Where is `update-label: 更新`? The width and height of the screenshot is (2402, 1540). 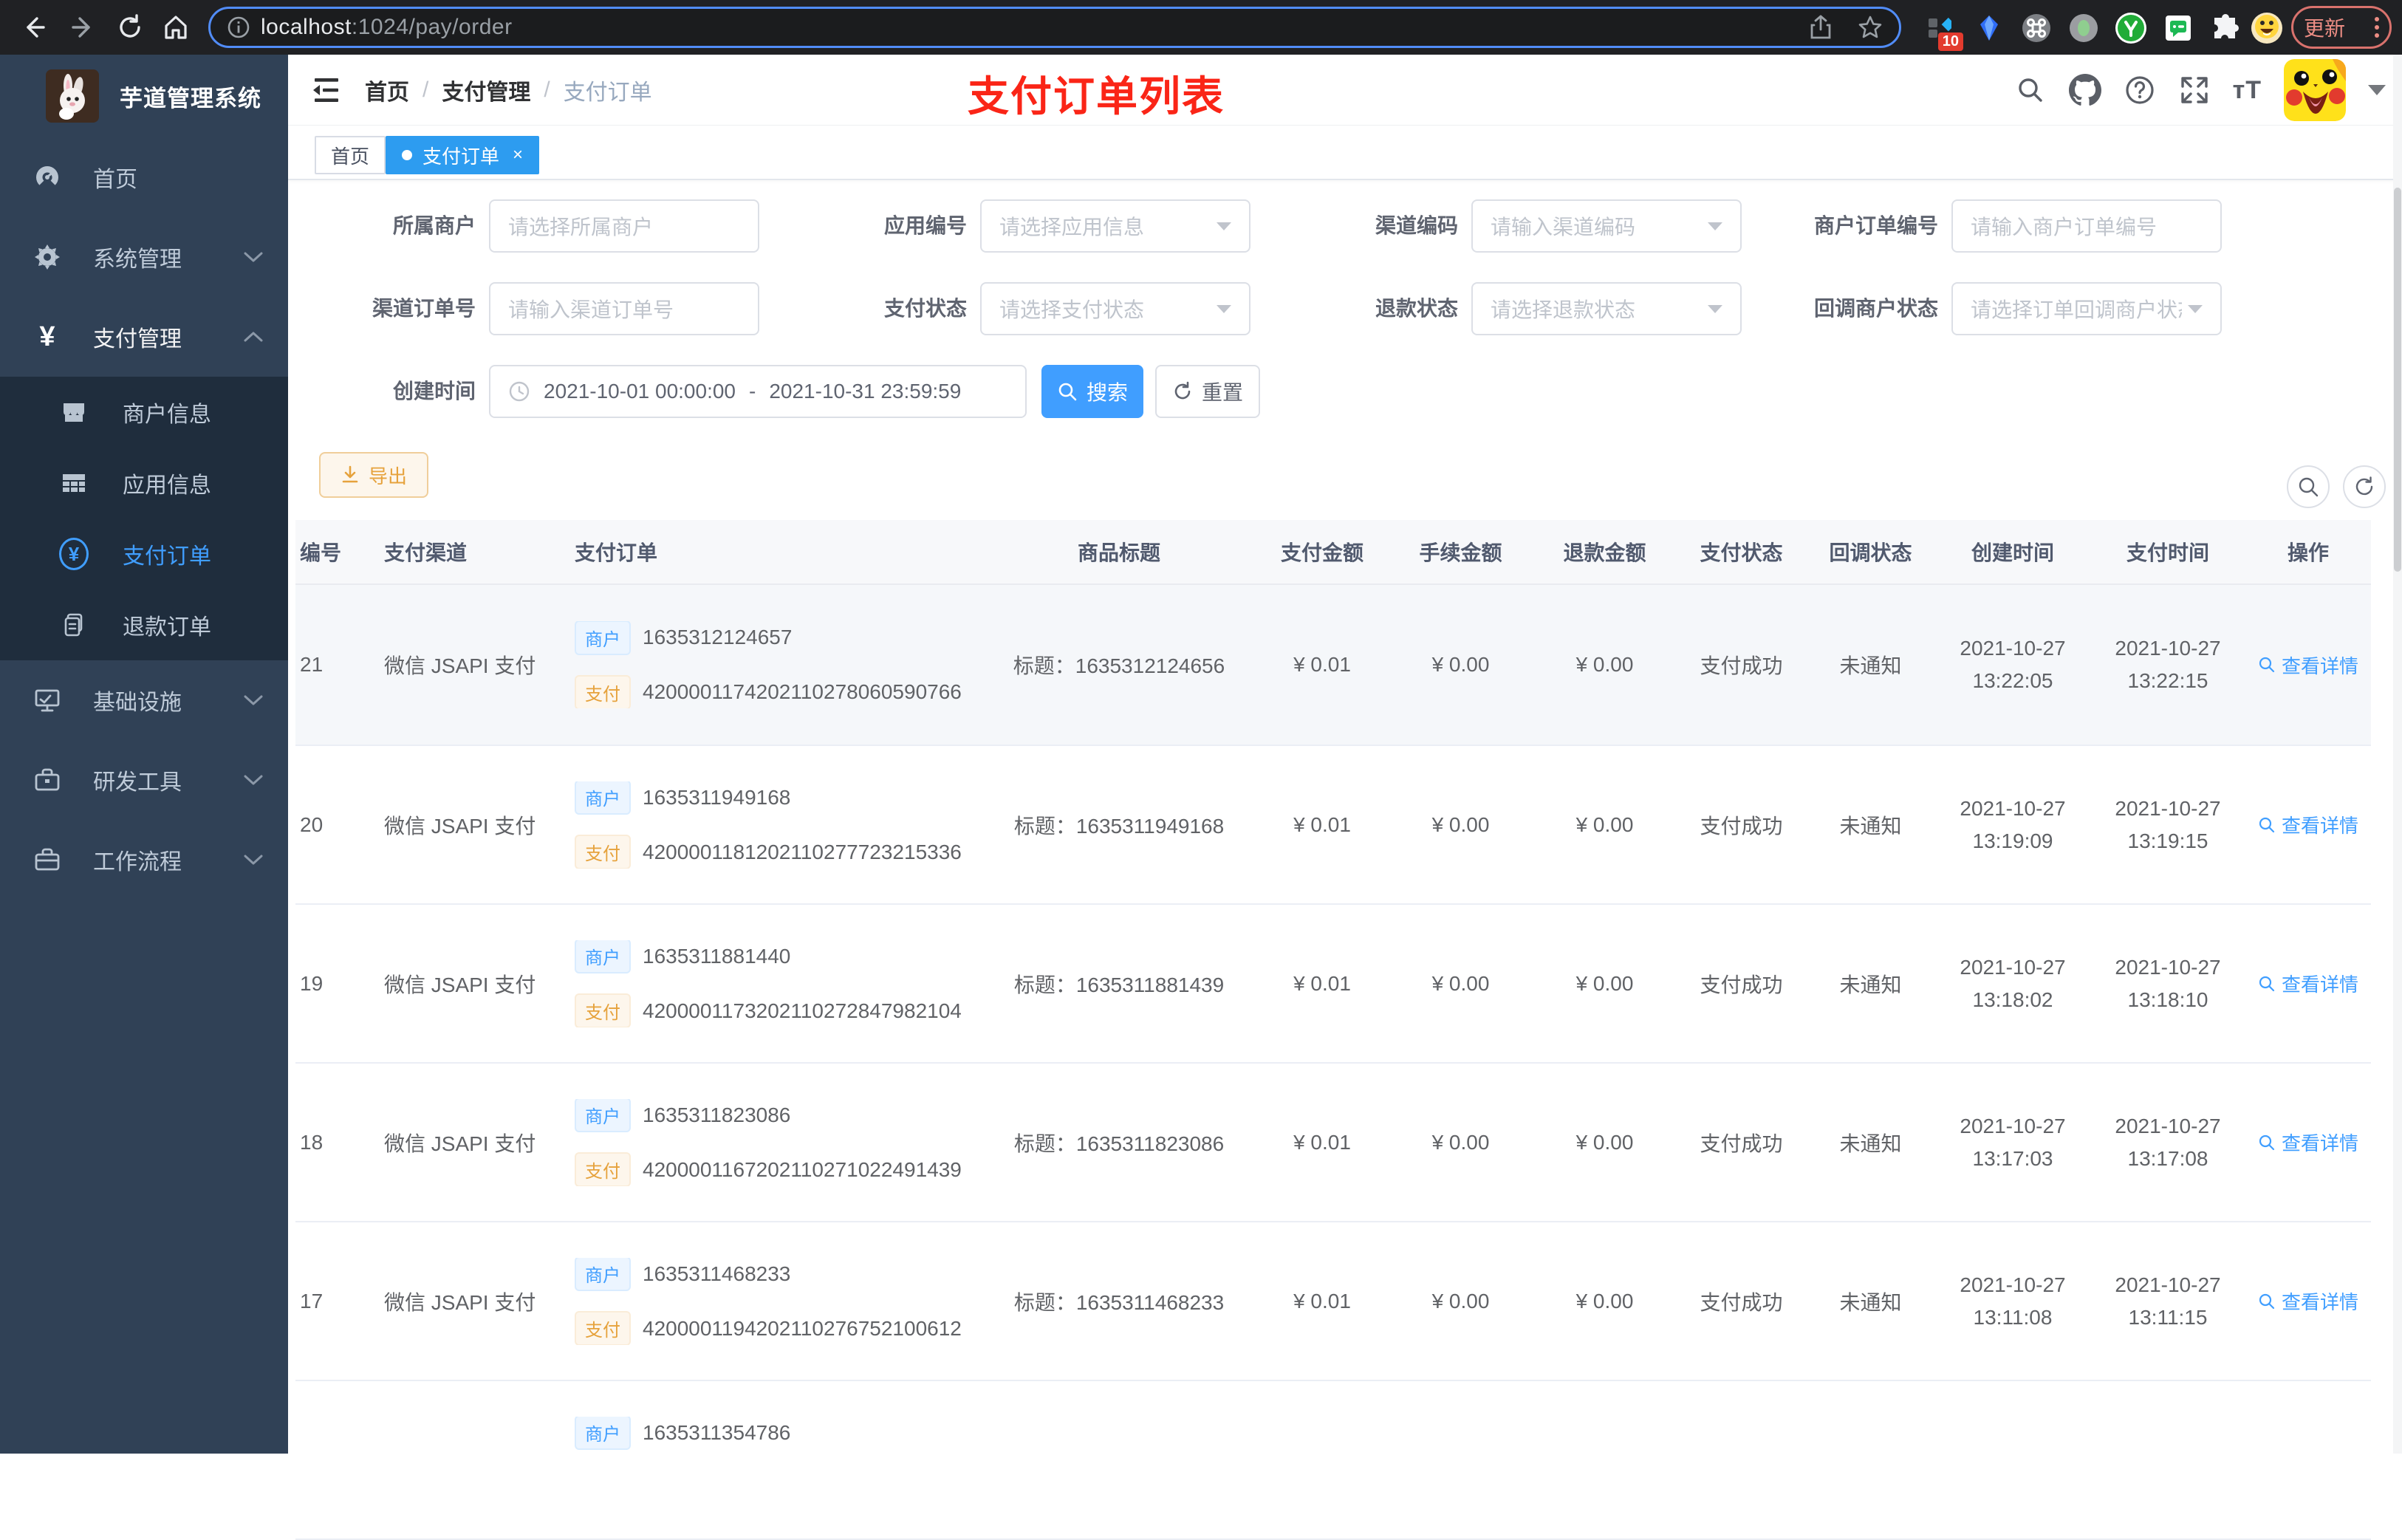 update-label: 更新 is located at coordinates (2325, 28).